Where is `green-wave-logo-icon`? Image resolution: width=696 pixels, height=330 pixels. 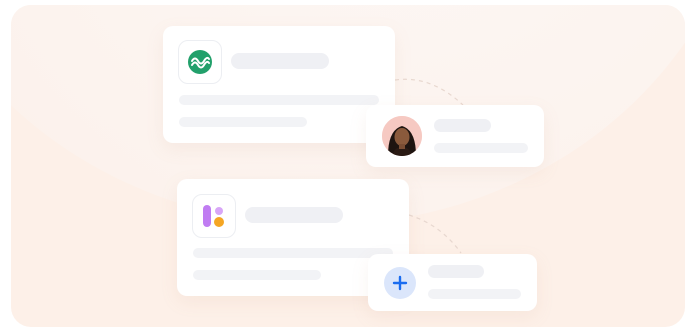 green-wave-logo-icon is located at coordinates (200, 62).